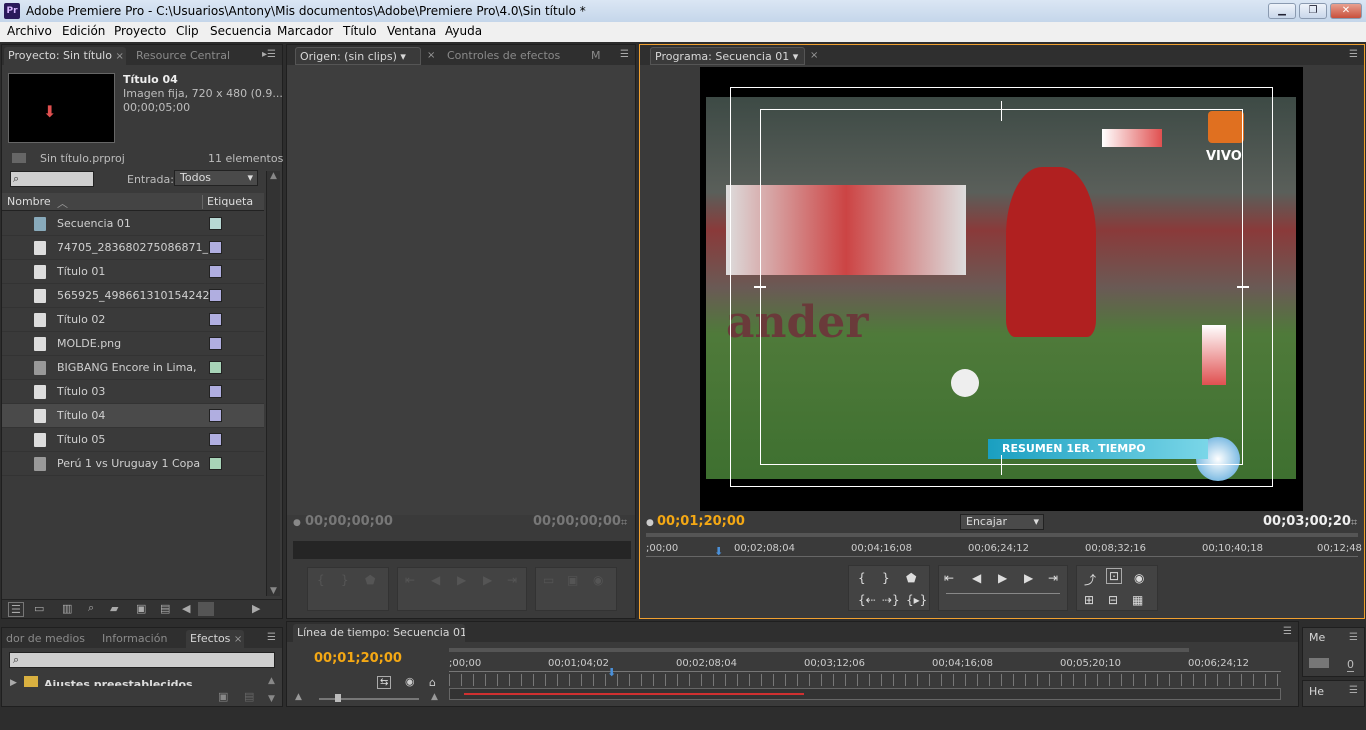  What do you see at coordinates (187, 31) in the screenshot?
I see `menu-clip: Clip` at bounding box center [187, 31].